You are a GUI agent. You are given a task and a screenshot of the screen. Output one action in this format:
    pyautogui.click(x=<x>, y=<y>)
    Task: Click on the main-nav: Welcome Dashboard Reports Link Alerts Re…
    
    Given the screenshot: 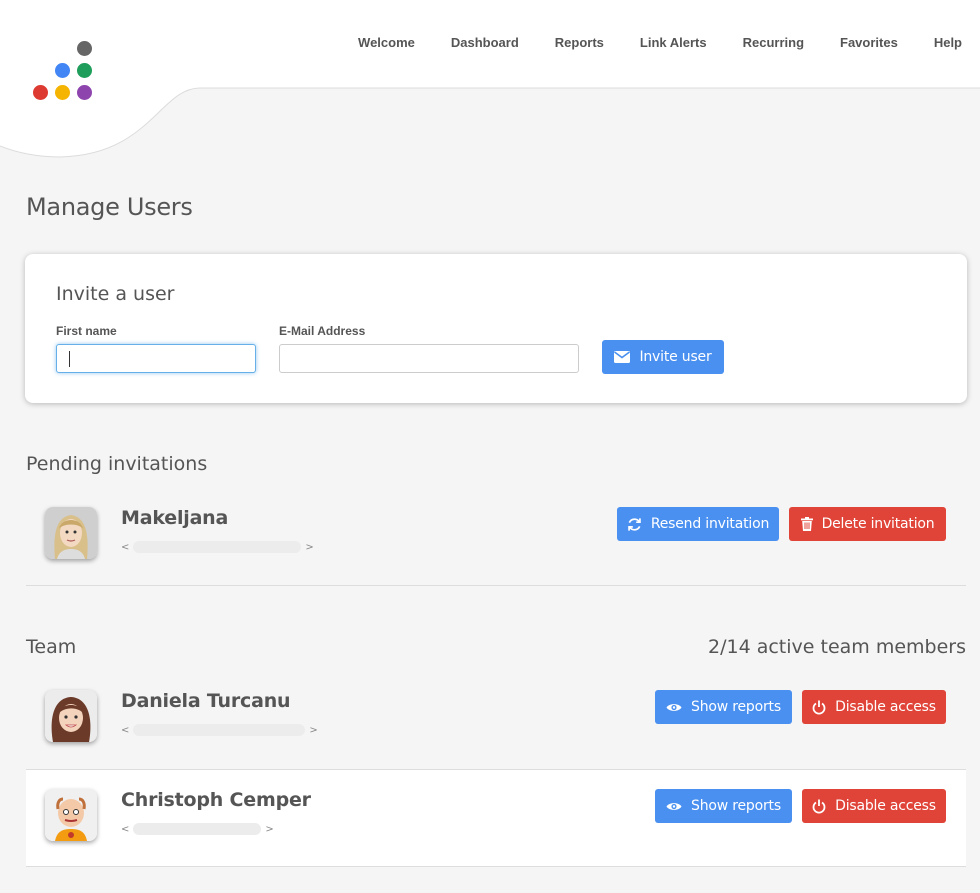 What is the action you would take?
    pyautogui.click(x=660, y=43)
    